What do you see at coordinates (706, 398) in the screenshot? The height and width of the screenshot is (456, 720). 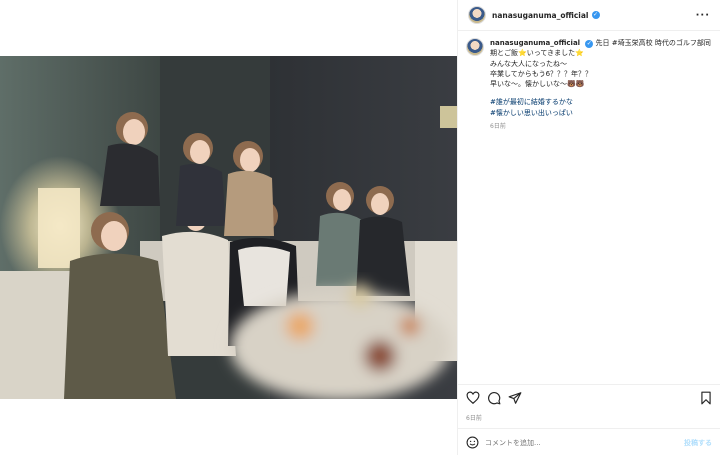 I see `bookmark-icon` at bounding box center [706, 398].